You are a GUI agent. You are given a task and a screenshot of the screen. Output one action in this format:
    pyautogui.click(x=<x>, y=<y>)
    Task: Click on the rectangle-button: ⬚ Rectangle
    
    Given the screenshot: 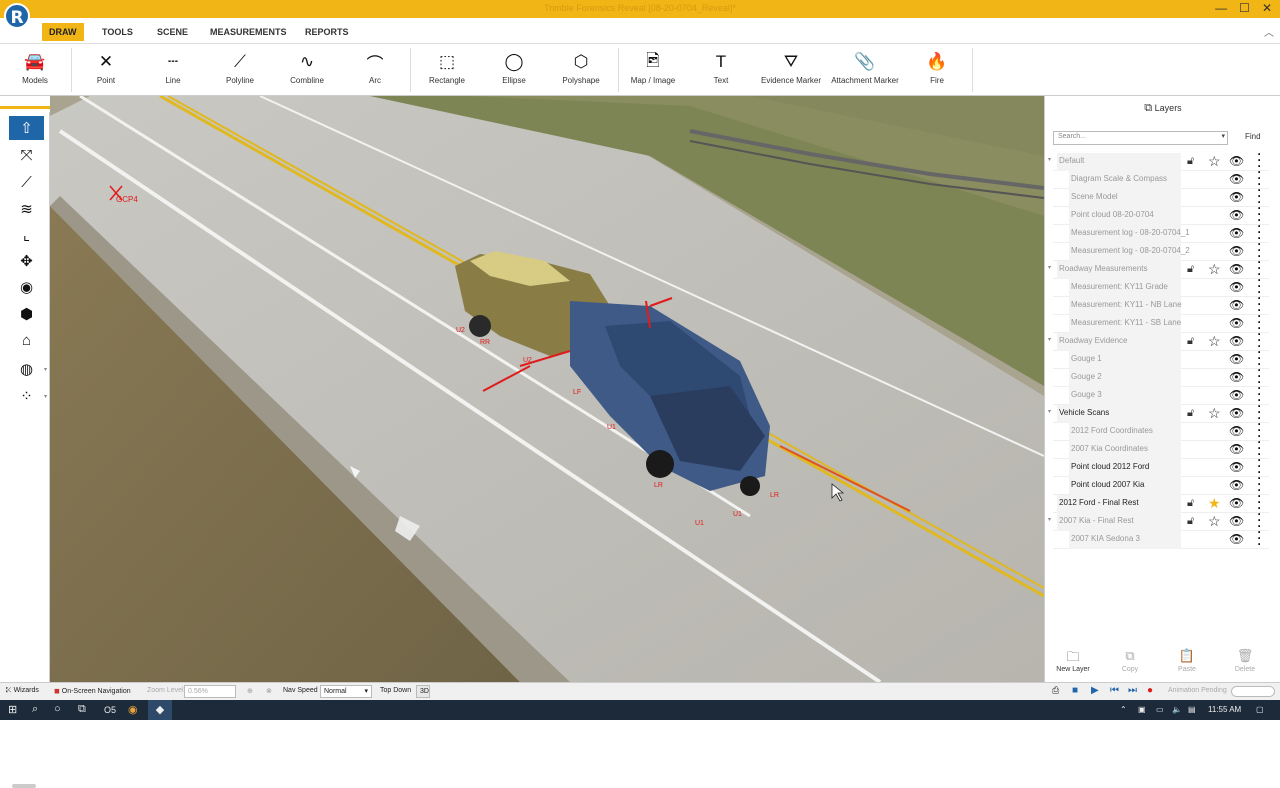 What is the action you would take?
    pyautogui.click(x=447, y=66)
    